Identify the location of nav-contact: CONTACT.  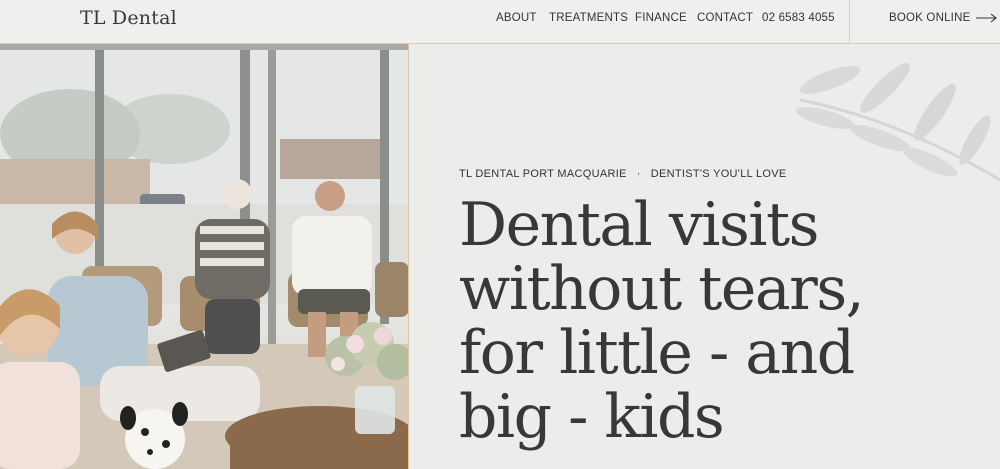
(725, 18).